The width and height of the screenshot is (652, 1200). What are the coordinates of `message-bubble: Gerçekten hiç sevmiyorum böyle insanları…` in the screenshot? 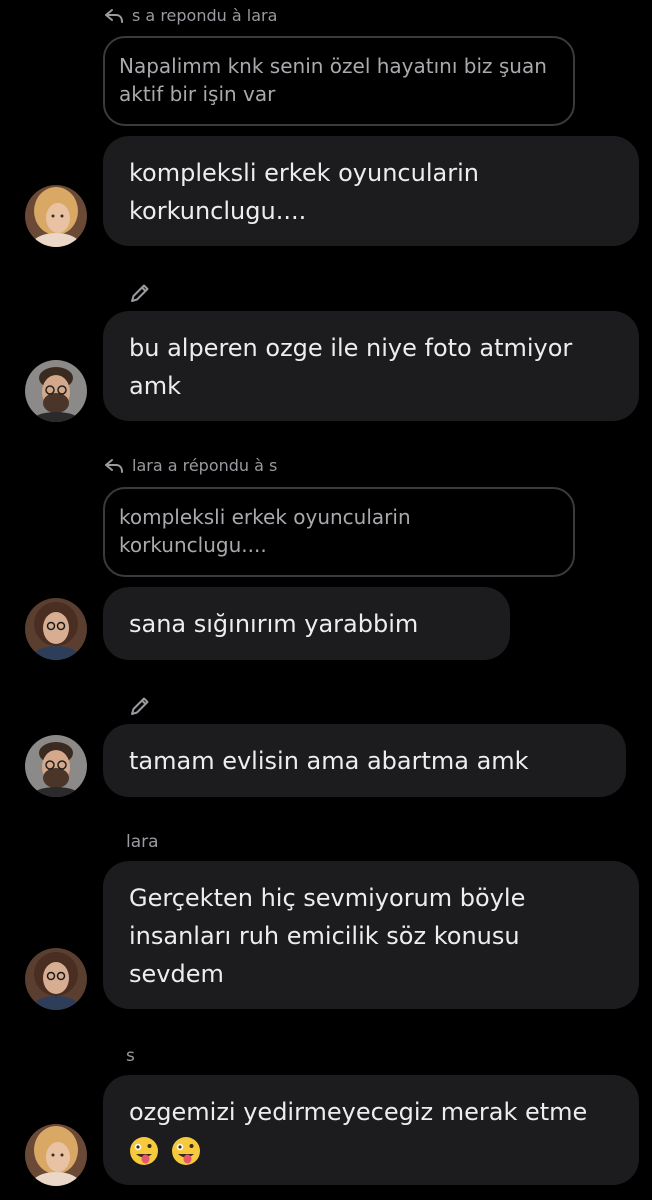 It's located at (371, 935).